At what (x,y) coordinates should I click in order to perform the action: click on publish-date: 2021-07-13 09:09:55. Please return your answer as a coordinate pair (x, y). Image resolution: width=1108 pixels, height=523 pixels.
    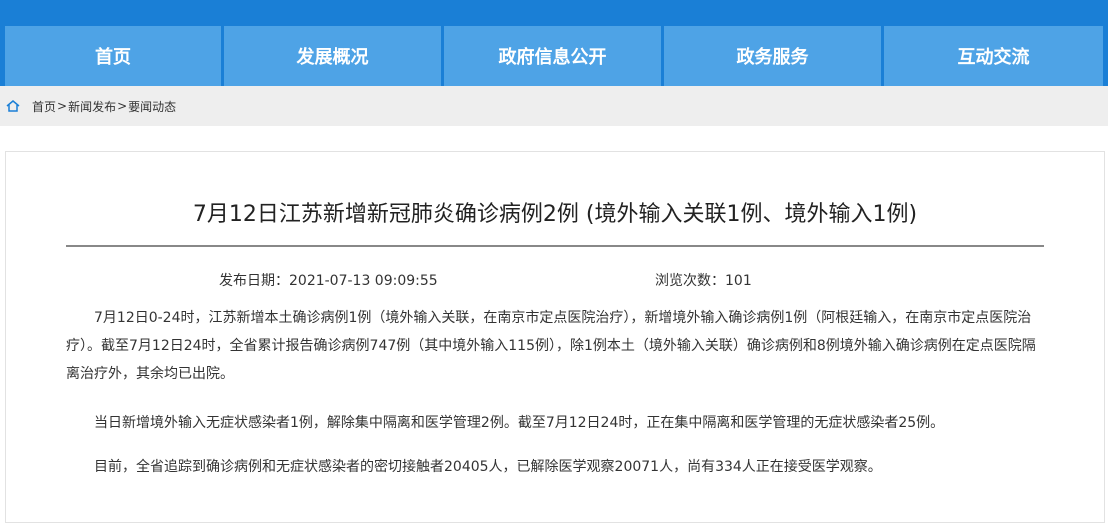
    Looking at the image, I should click on (363, 281).